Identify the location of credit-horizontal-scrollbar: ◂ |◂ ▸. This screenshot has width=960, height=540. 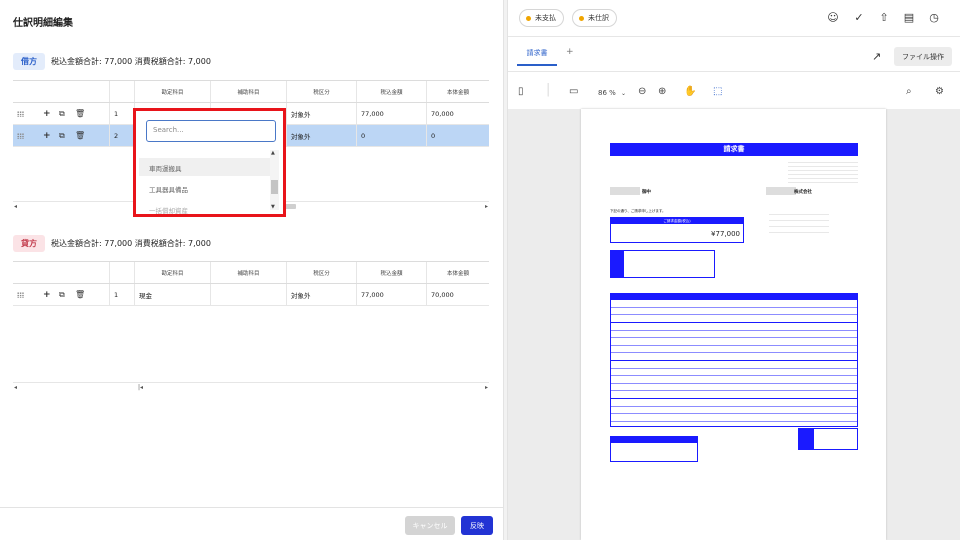
(251, 387).